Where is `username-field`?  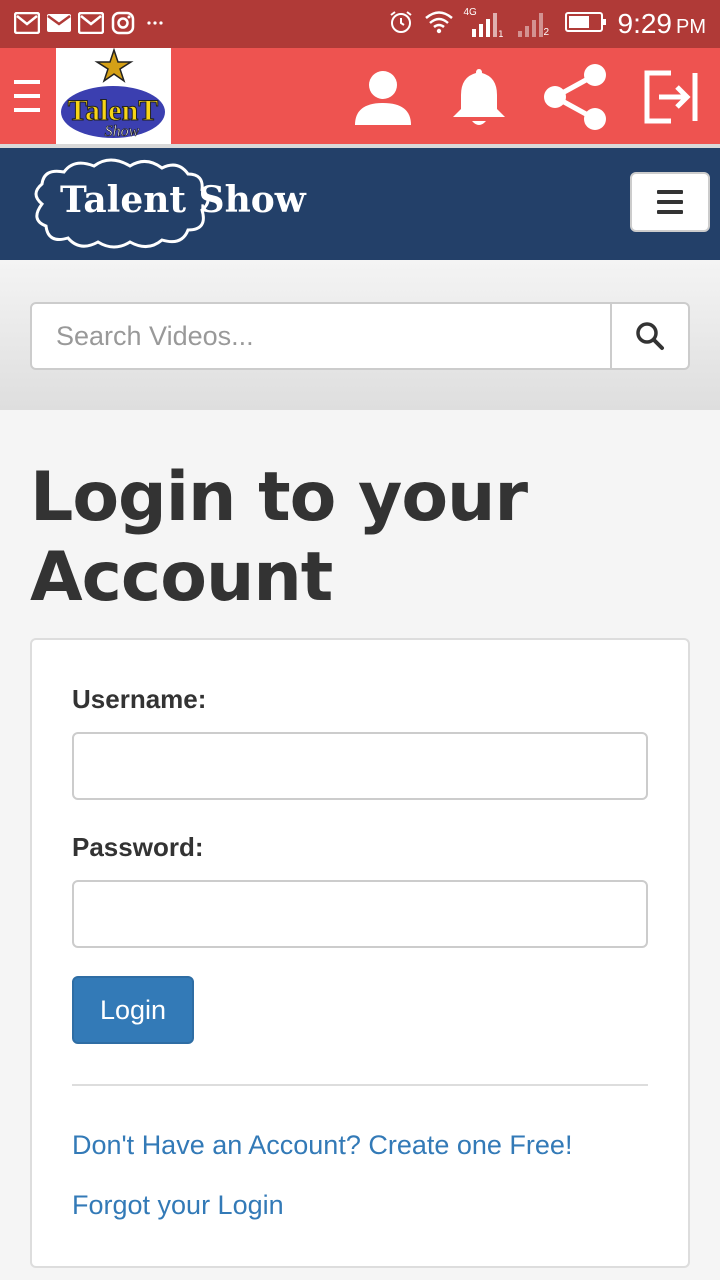 username-field is located at coordinates (360, 766).